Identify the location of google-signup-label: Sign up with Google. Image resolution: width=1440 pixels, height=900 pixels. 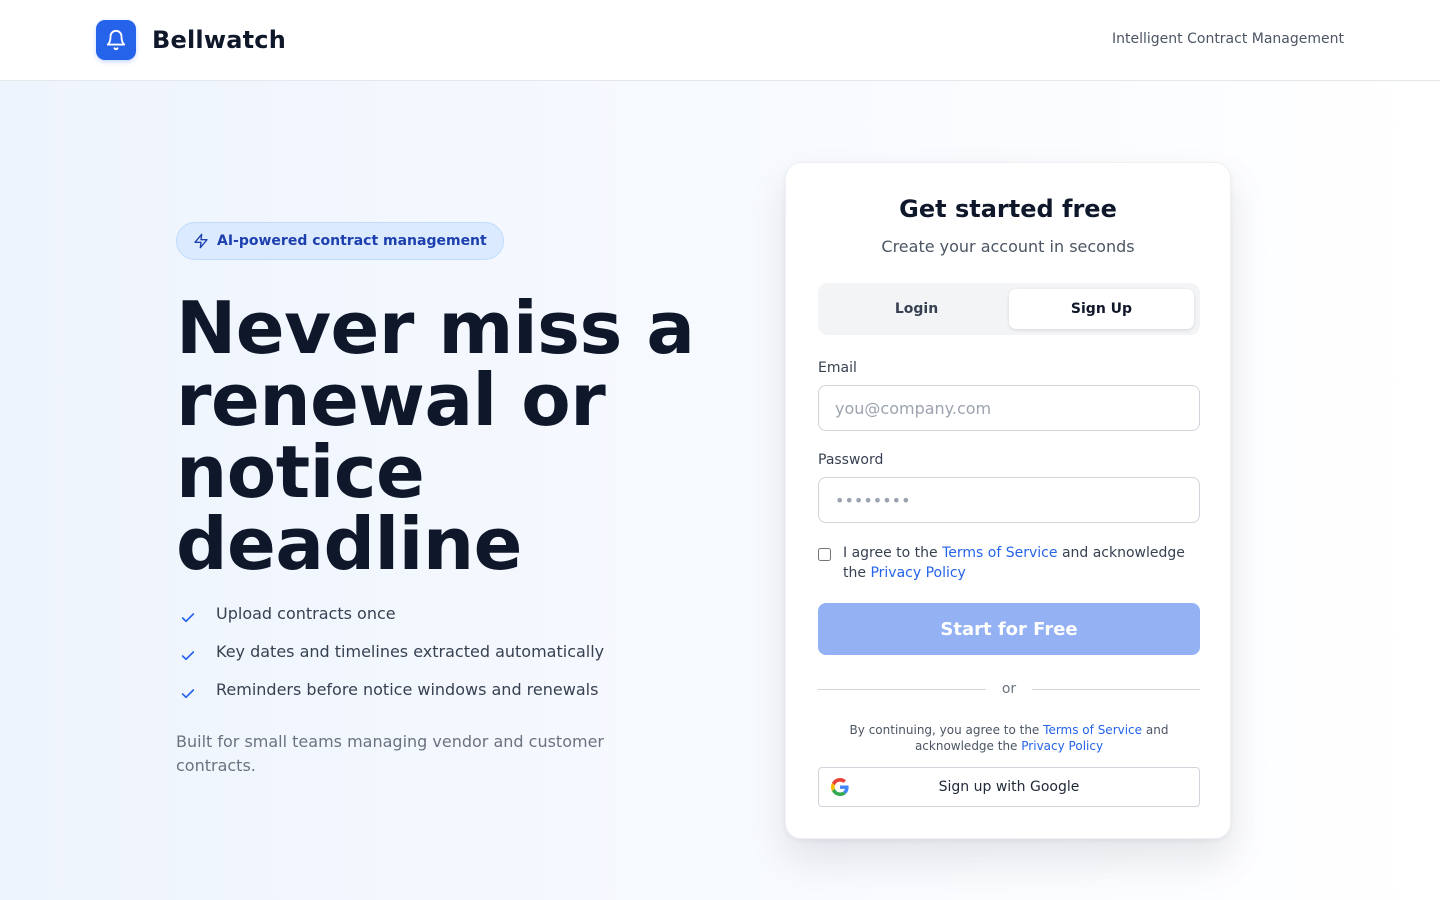
(1009, 787).